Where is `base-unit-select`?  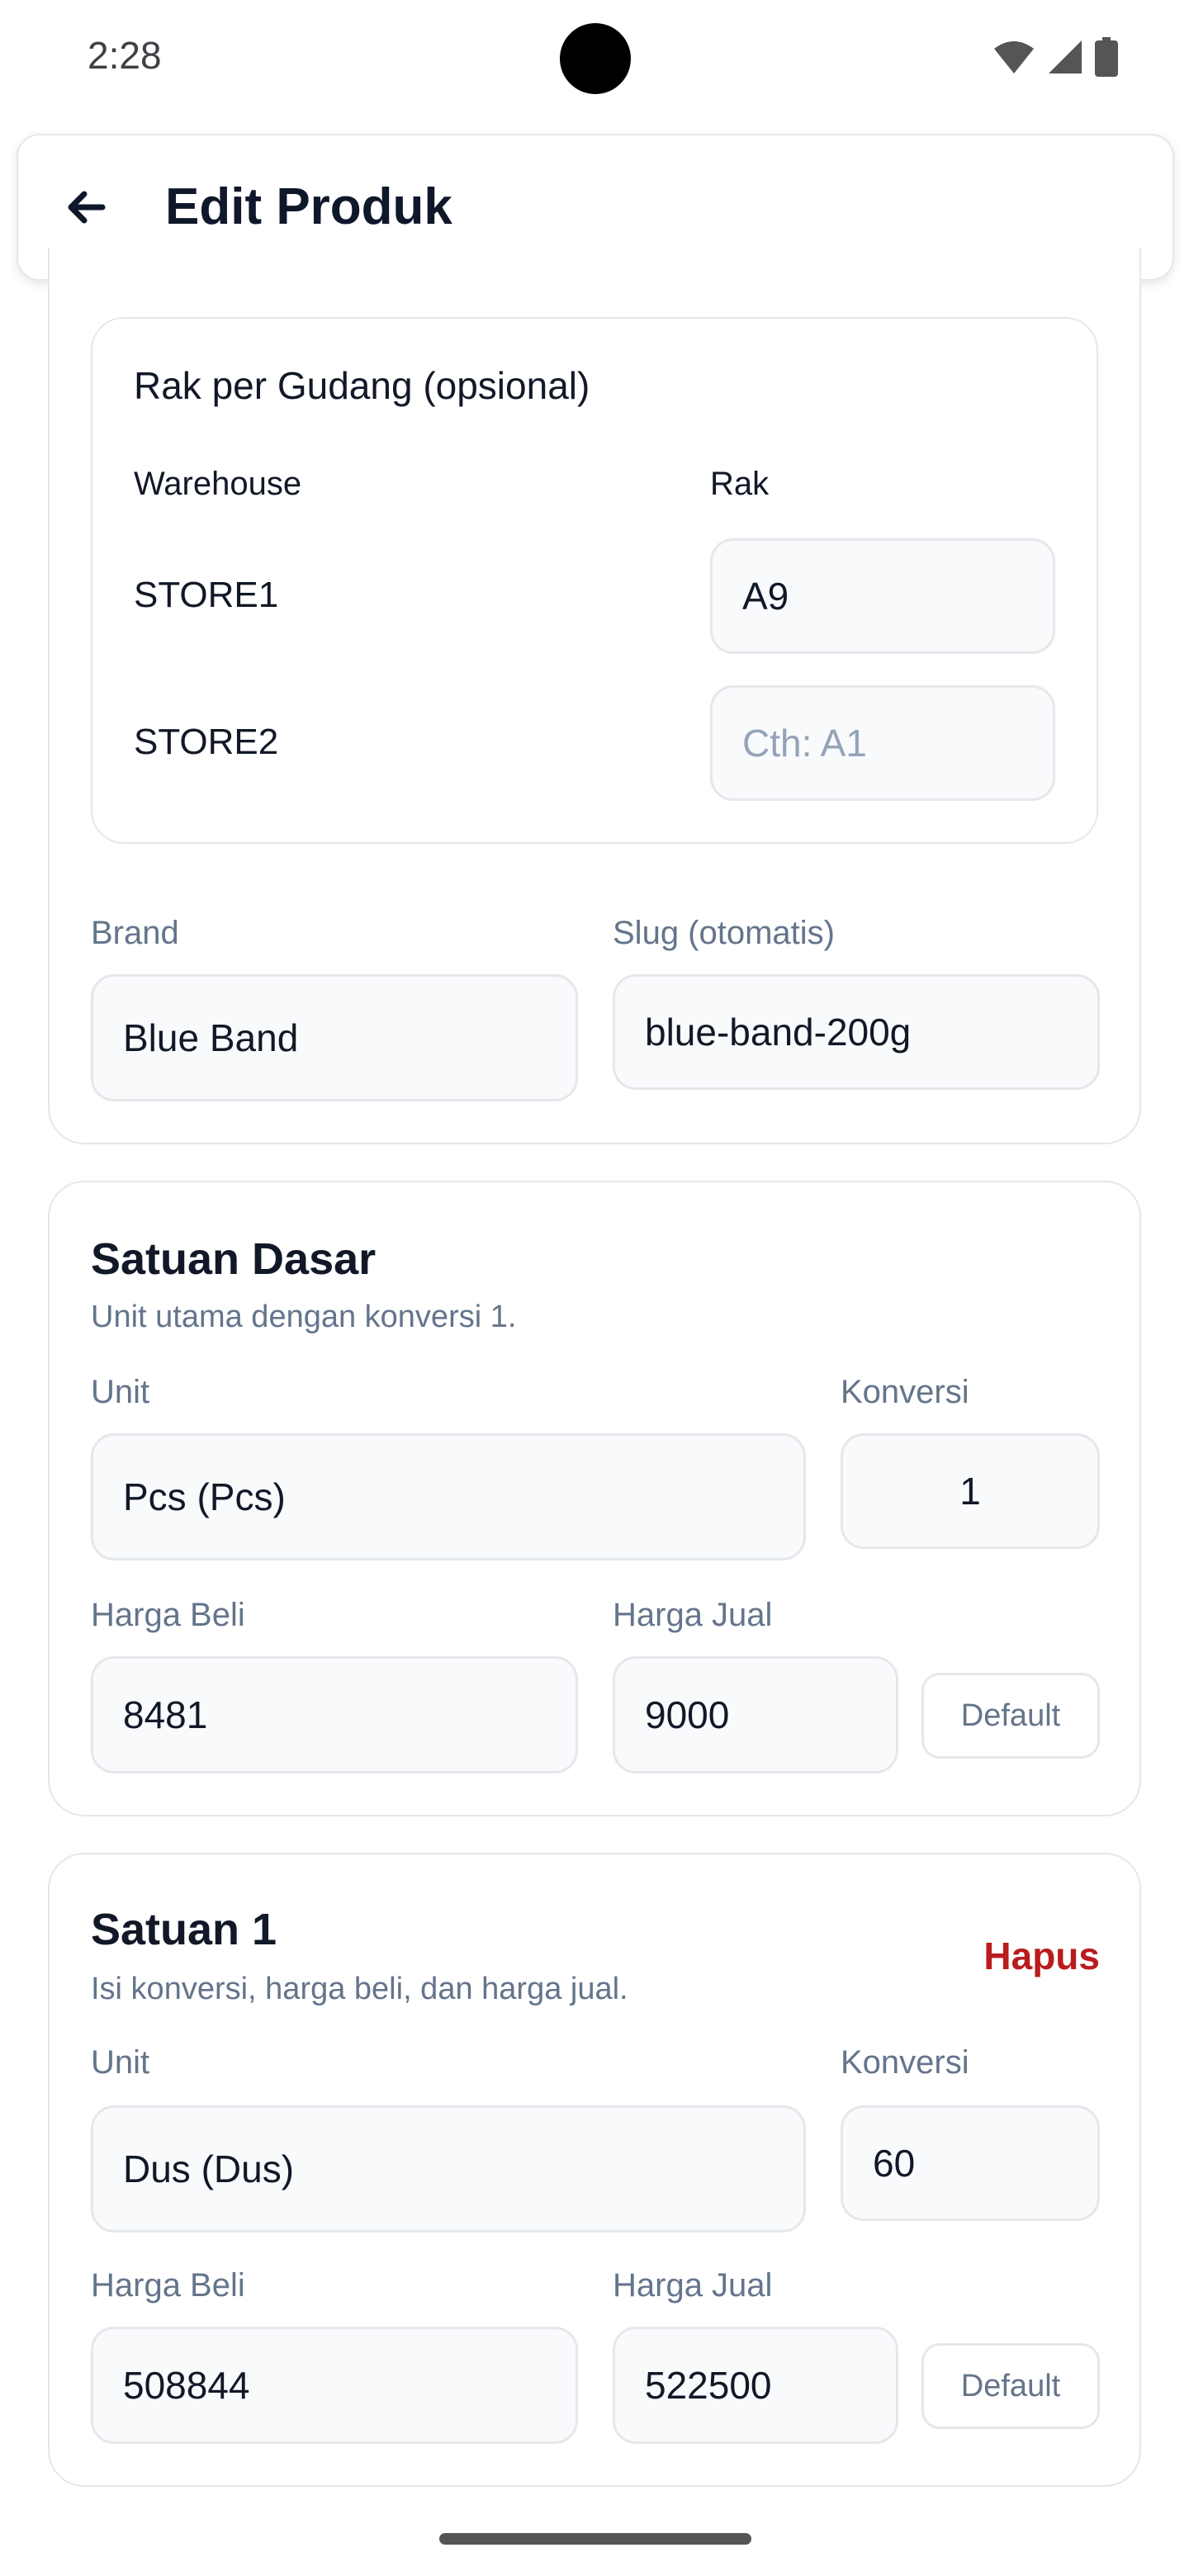 base-unit-select is located at coordinates (448, 1496).